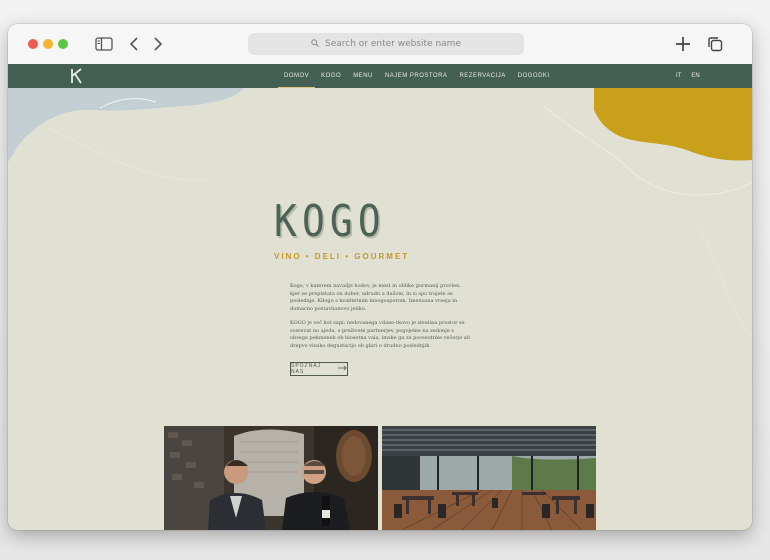 The height and width of the screenshot is (560, 770). I want to click on address-placeholder: Search or enter website name, so click(393, 44).